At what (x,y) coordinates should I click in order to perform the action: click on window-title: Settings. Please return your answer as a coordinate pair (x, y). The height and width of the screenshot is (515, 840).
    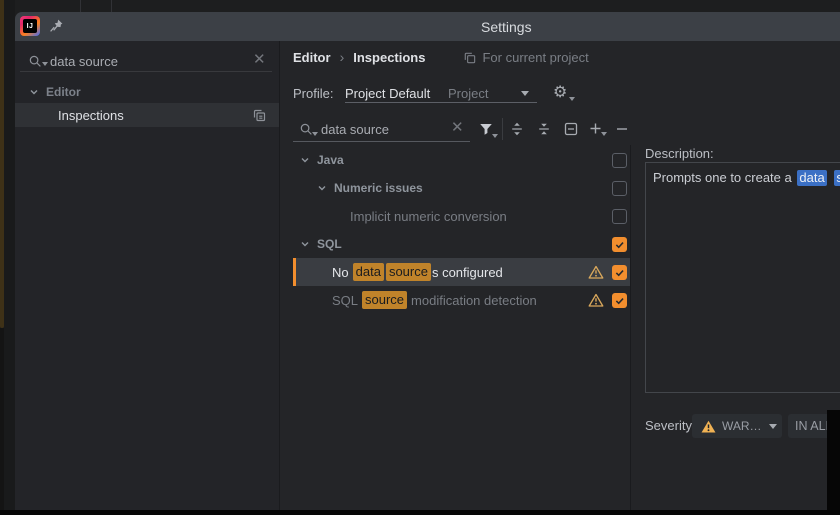
    Looking at the image, I should click on (506, 27).